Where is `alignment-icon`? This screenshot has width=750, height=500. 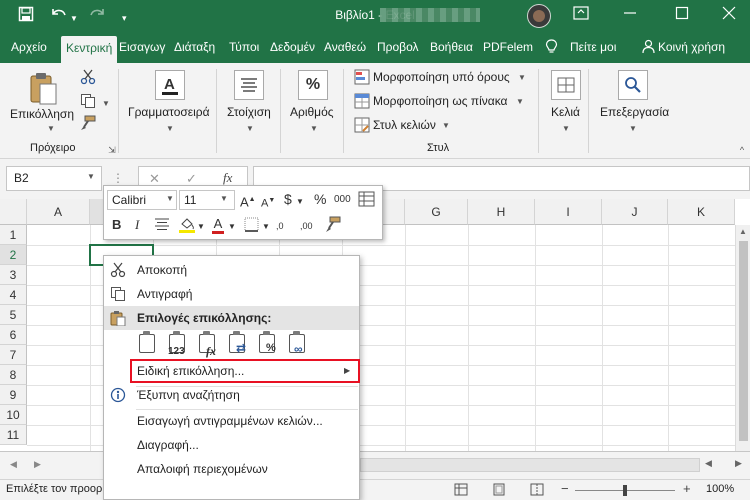 alignment-icon is located at coordinates (249, 85).